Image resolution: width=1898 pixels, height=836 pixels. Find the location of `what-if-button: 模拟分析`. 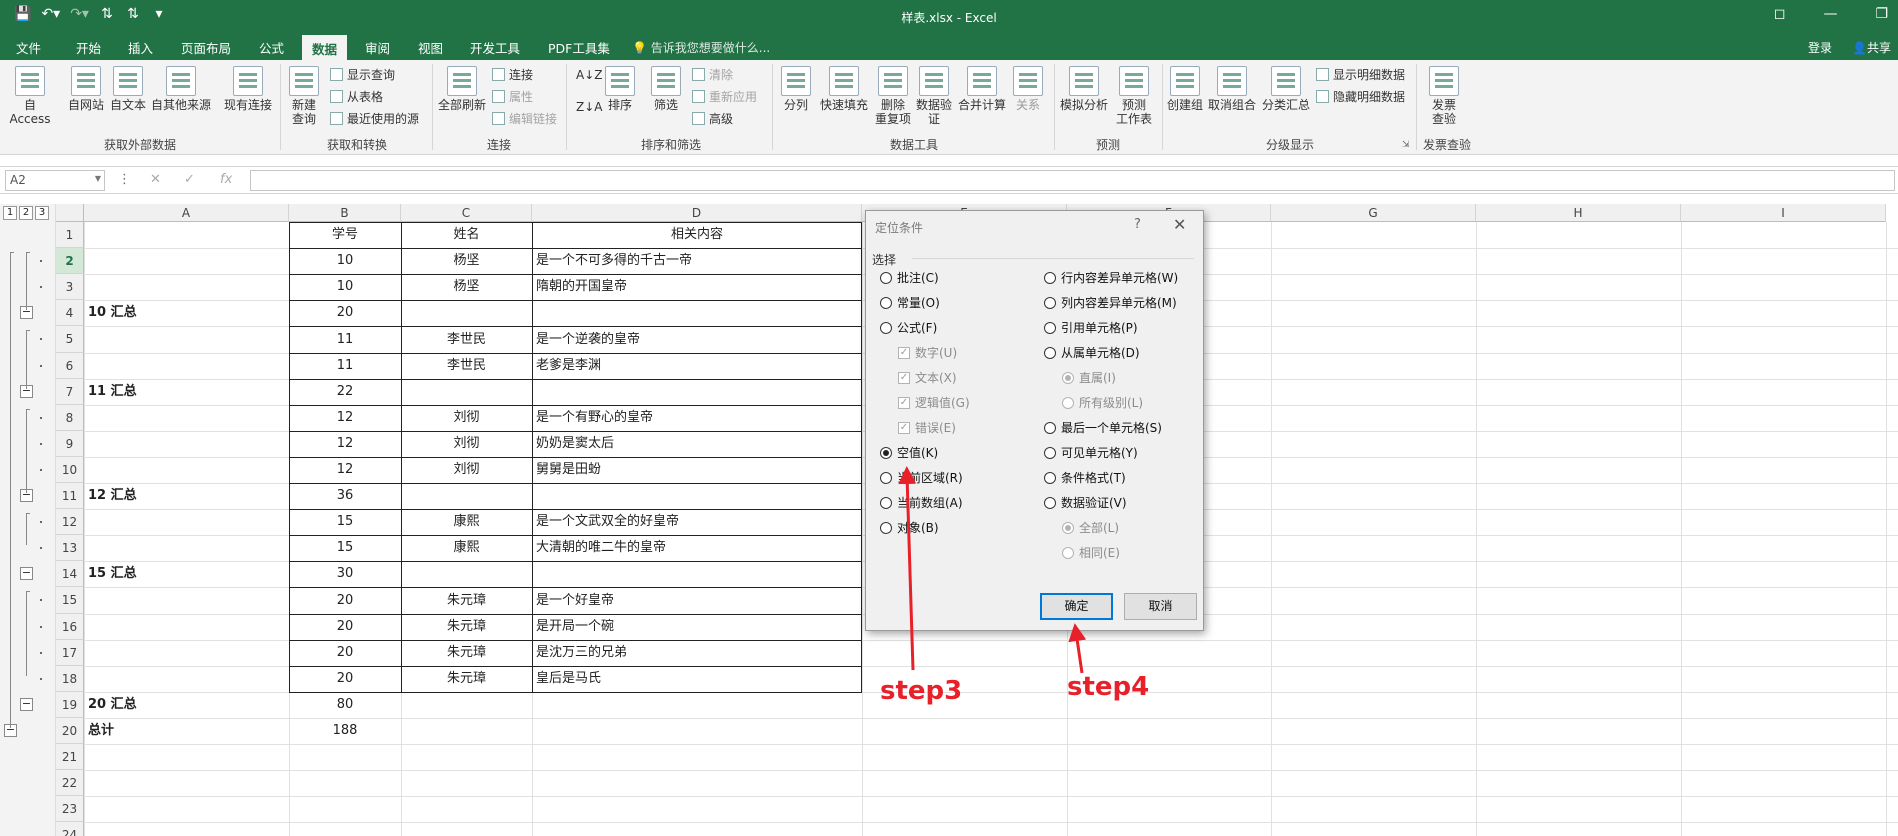

what-if-button: 模拟分析 is located at coordinates (1084, 89).